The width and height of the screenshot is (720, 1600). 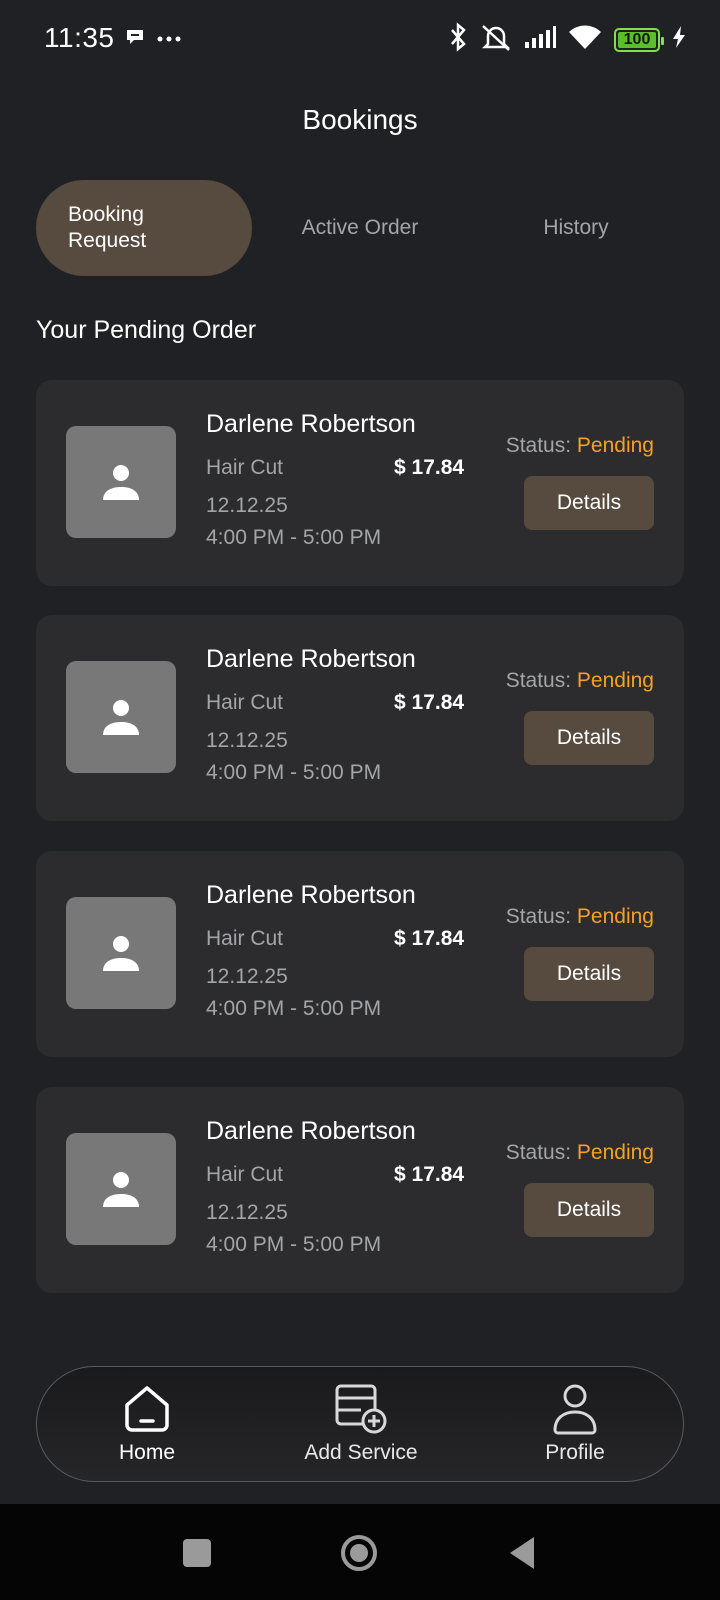 I want to click on wifi-icon, so click(x=585, y=39).